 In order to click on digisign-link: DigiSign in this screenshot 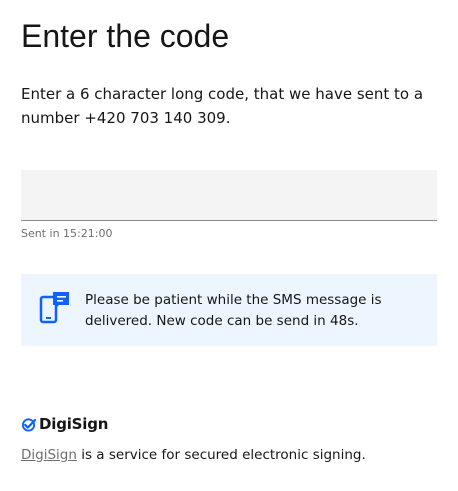, I will do `click(49, 455)`.